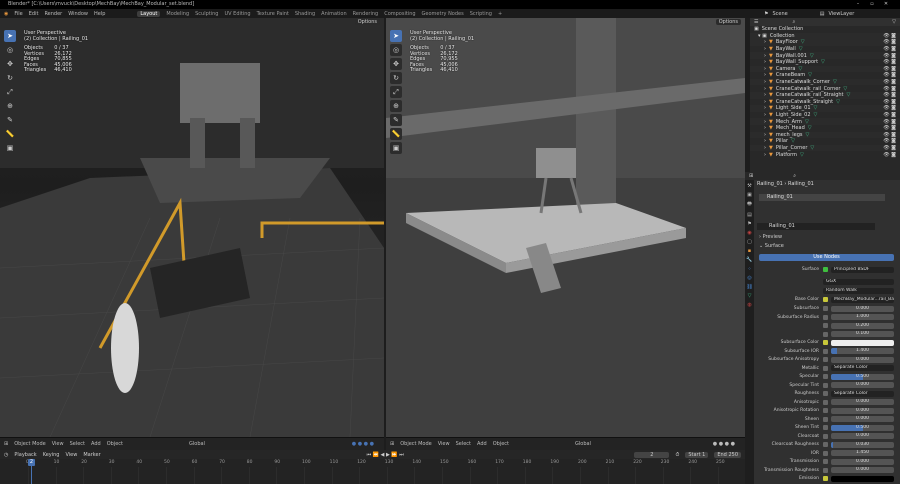 The image size is (900, 484). I want to click on material-selector: Railing_01, so click(816, 226).